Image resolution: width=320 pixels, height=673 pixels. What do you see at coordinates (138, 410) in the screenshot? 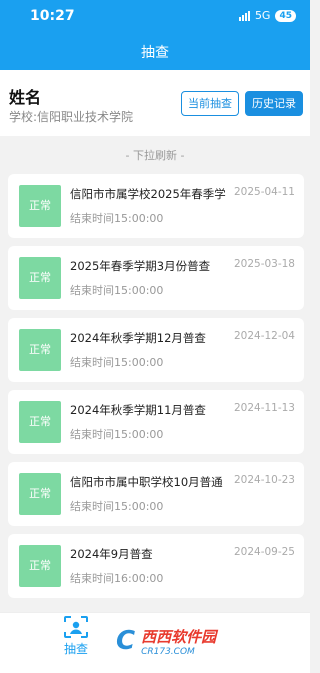
I see `item-title: 2024年秋季学期11月普查` at bounding box center [138, 410].